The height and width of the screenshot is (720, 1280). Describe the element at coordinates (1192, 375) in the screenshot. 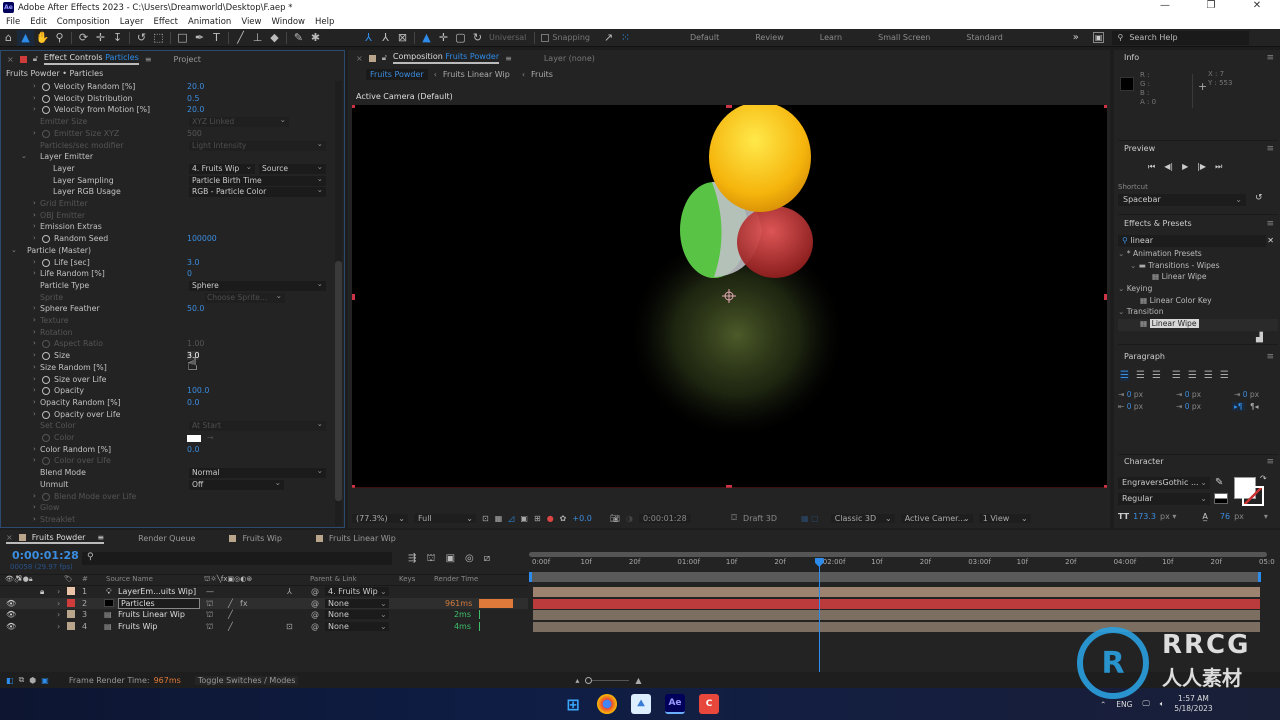

I see `justify-center-icon: ☰` at that location.